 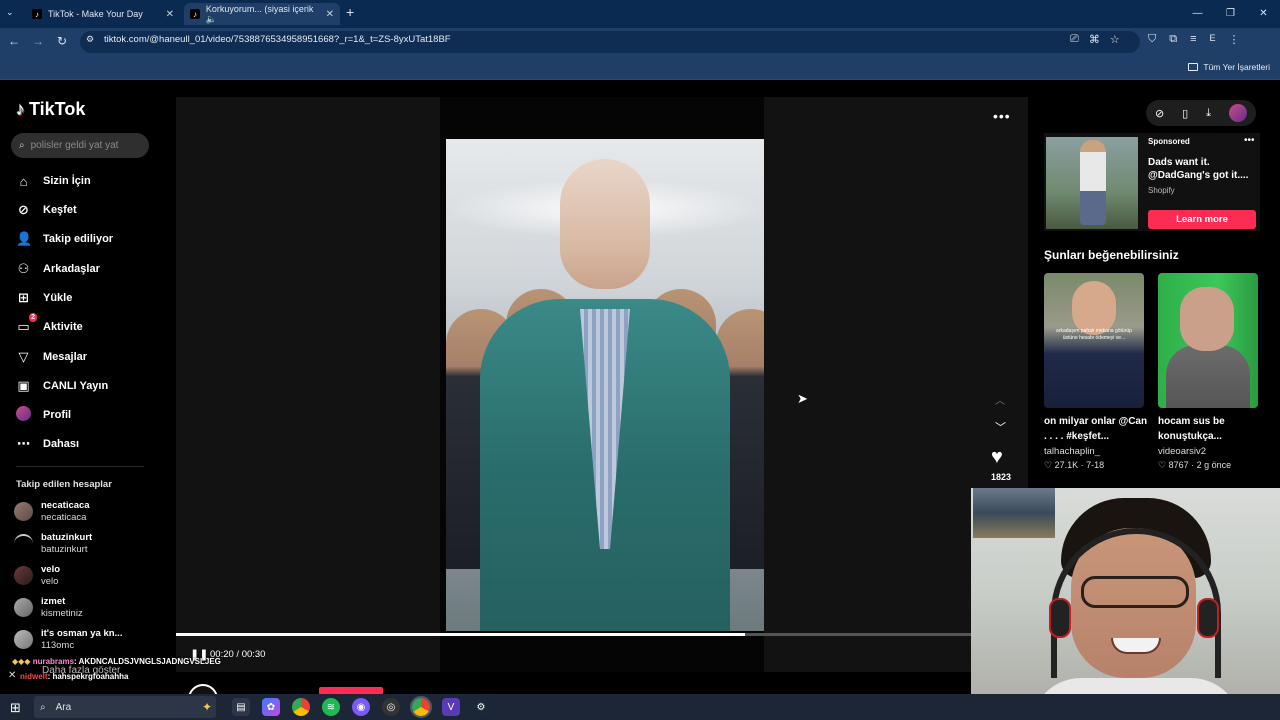 What do you see at coordinates (57, 415) in the screenshot?
I see `nav-label: Profil` at bounding box center [57, 415].